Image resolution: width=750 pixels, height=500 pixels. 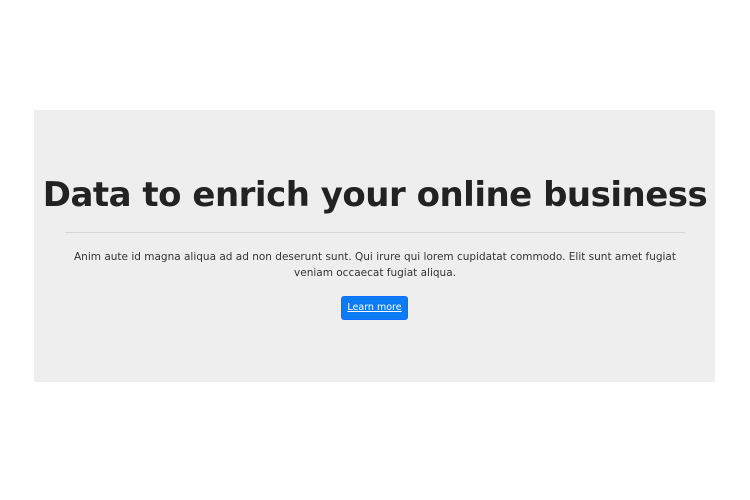 What do you see at coordinates (374, 308) in the screenshot?
I see `learn-more-button: Learn more` at bounding box center [374, 308].